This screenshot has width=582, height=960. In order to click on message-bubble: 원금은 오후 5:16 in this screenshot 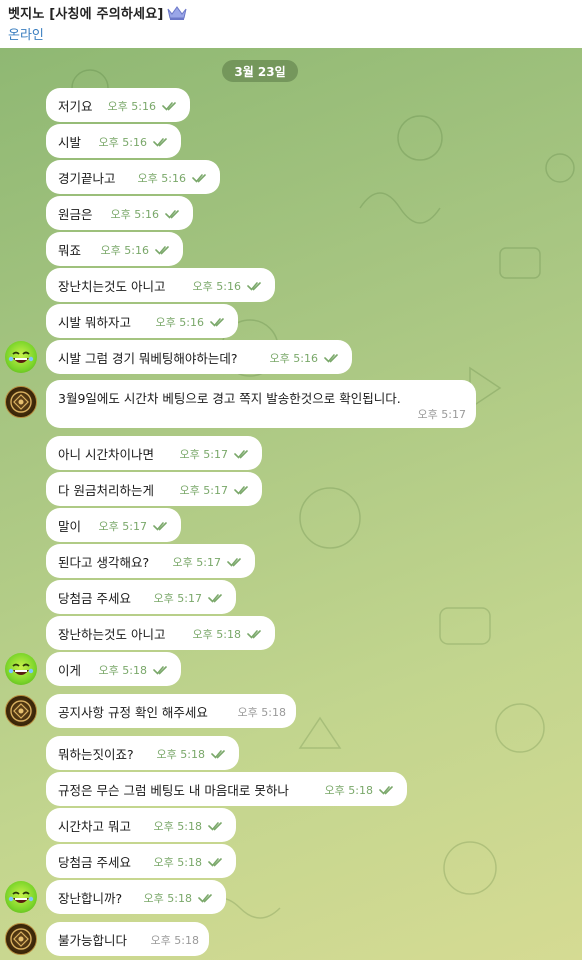, I will do `click(119, 213)`.